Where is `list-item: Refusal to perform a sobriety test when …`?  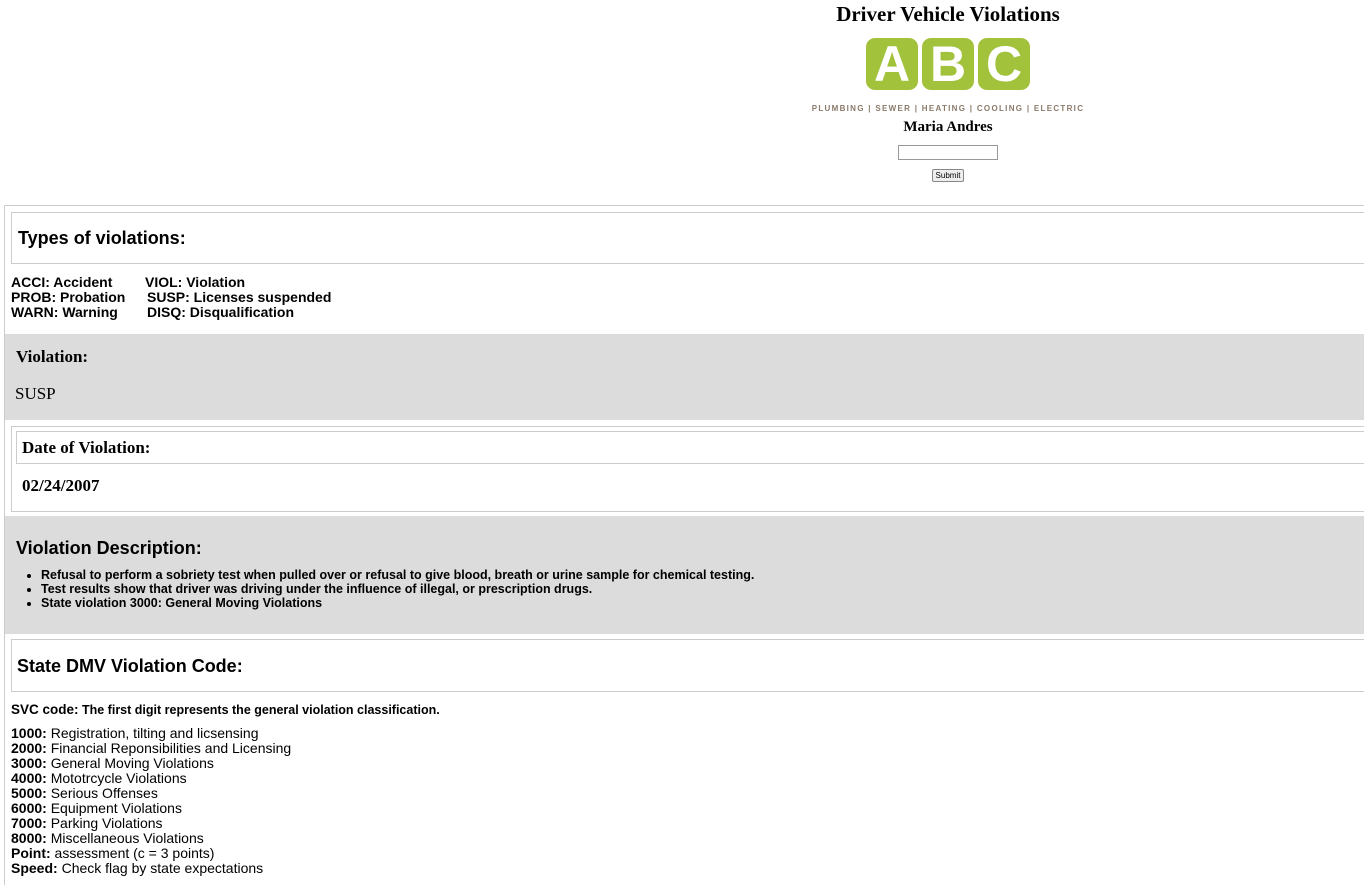
list-item: Refusal to perform a sobriety test when … is located at coordinates (397, 575).